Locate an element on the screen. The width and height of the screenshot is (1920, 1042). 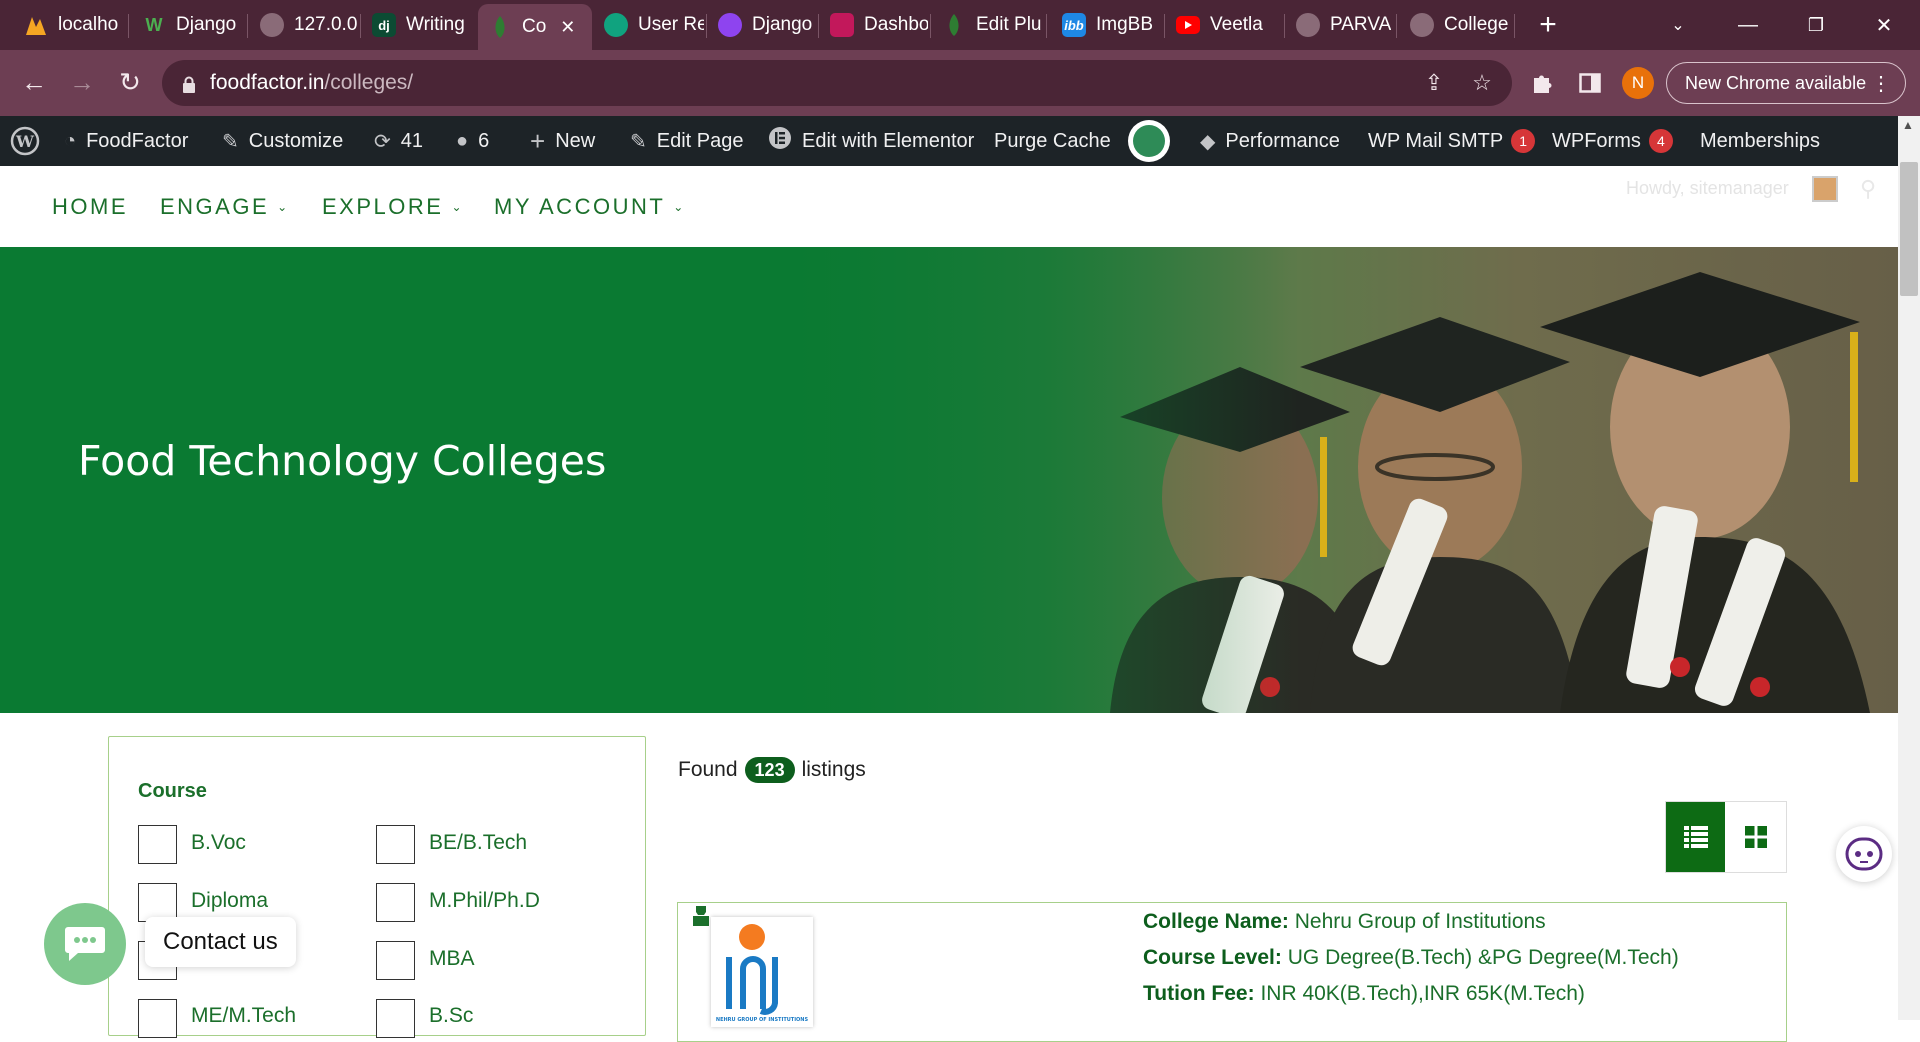
college-logo: NEHRU GROUP OF INSTITUTIONS is located at coordinates (762, 972).